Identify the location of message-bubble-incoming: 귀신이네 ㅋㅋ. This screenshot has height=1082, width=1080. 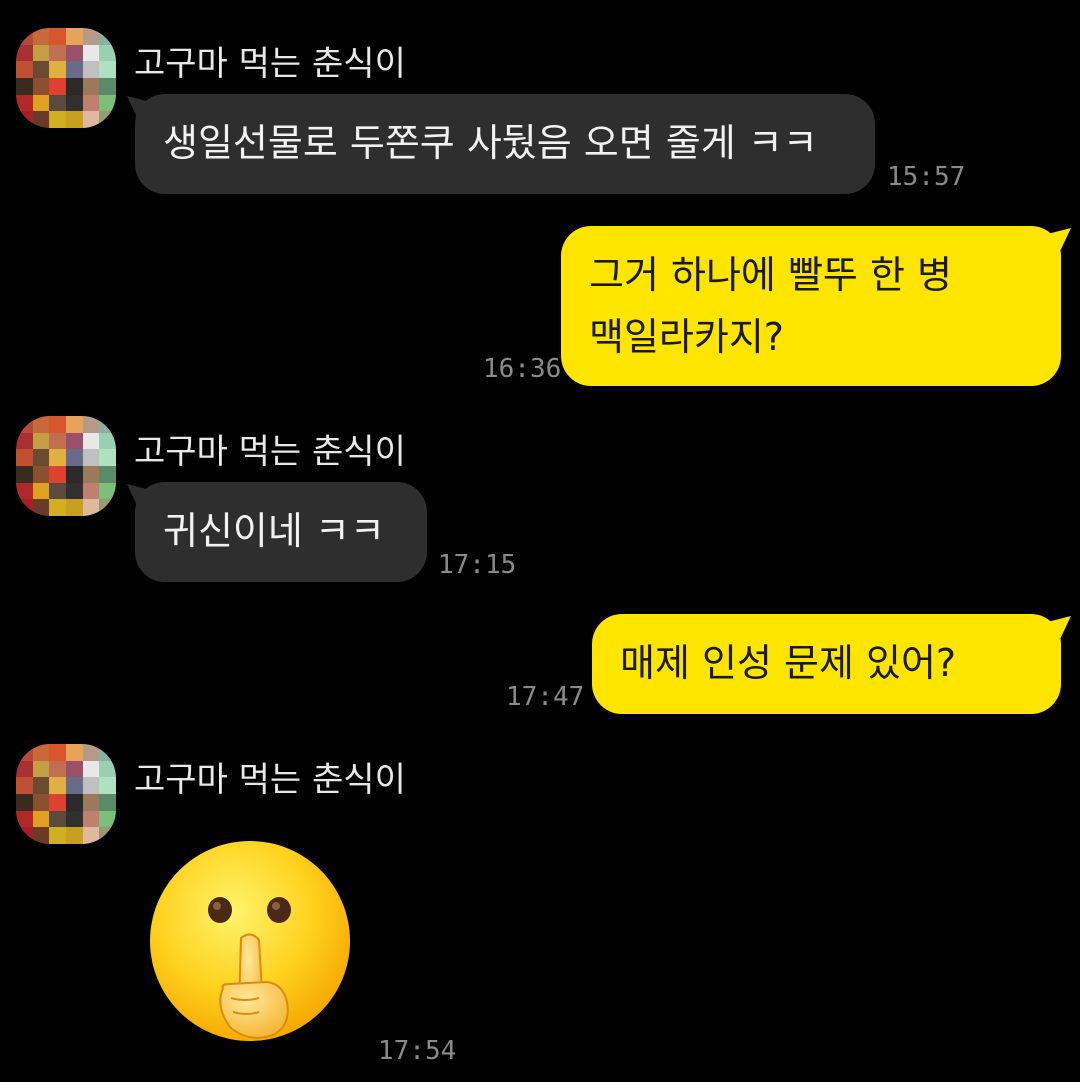
(281, 532).